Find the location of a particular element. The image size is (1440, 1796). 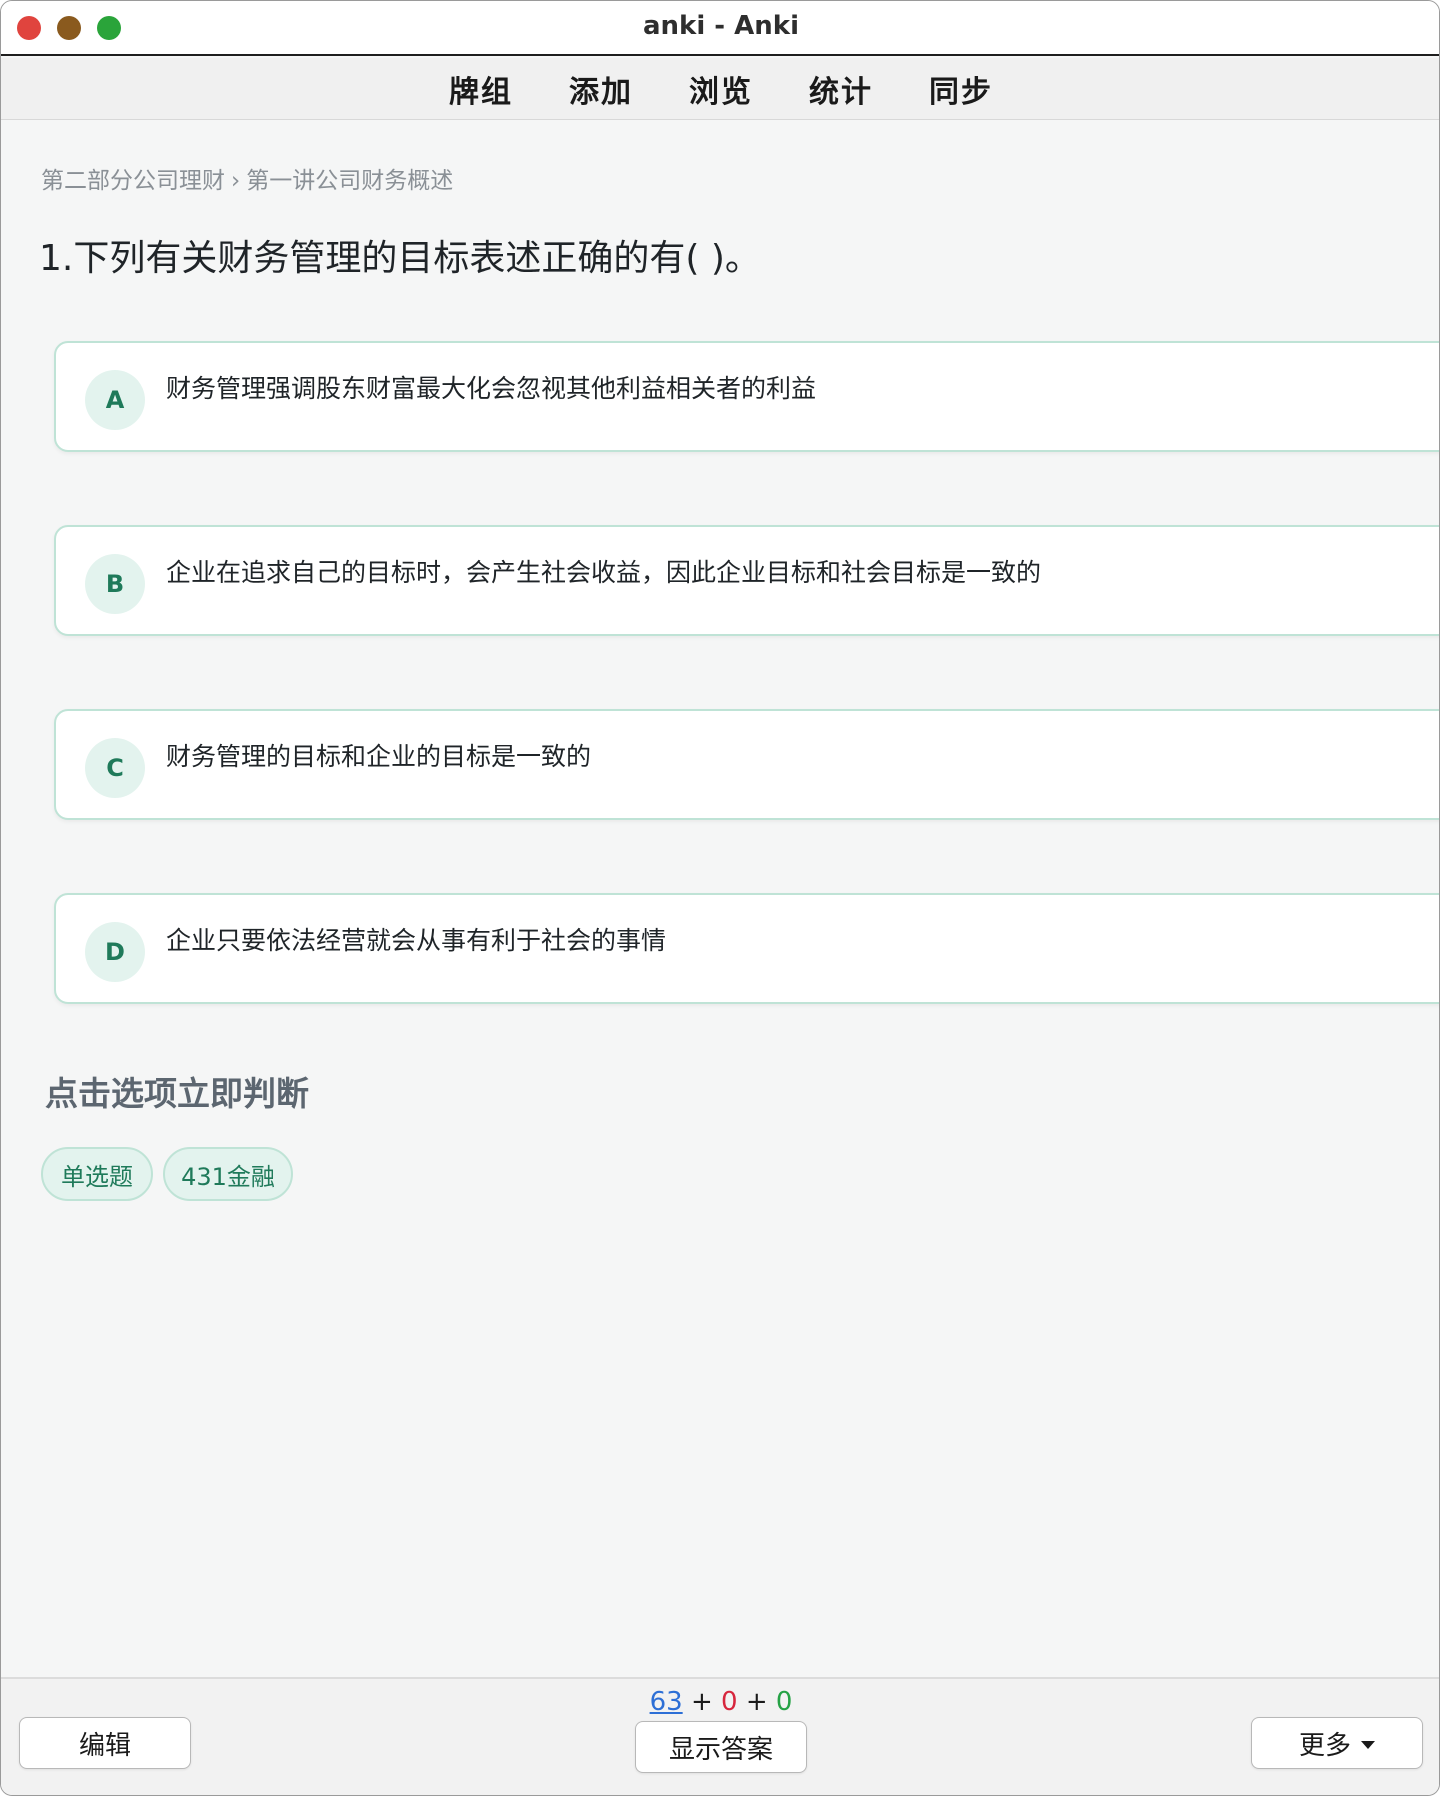

edit-button: 编辑 is located at coordinates (105, 1743).